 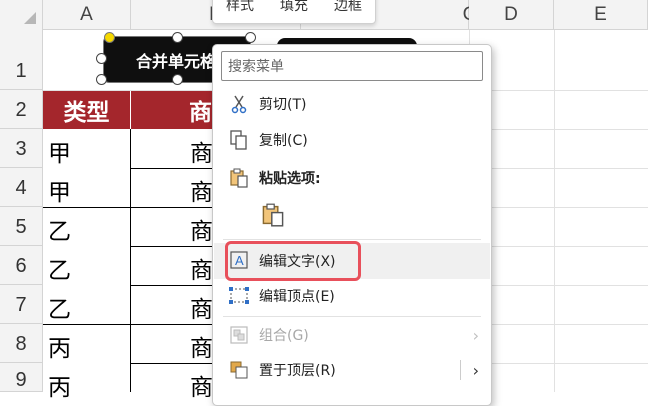 What do you see at coordinates (201, 268) in the screenshot?
I see `cell-b6: 商` at bounding box center [201, 268].